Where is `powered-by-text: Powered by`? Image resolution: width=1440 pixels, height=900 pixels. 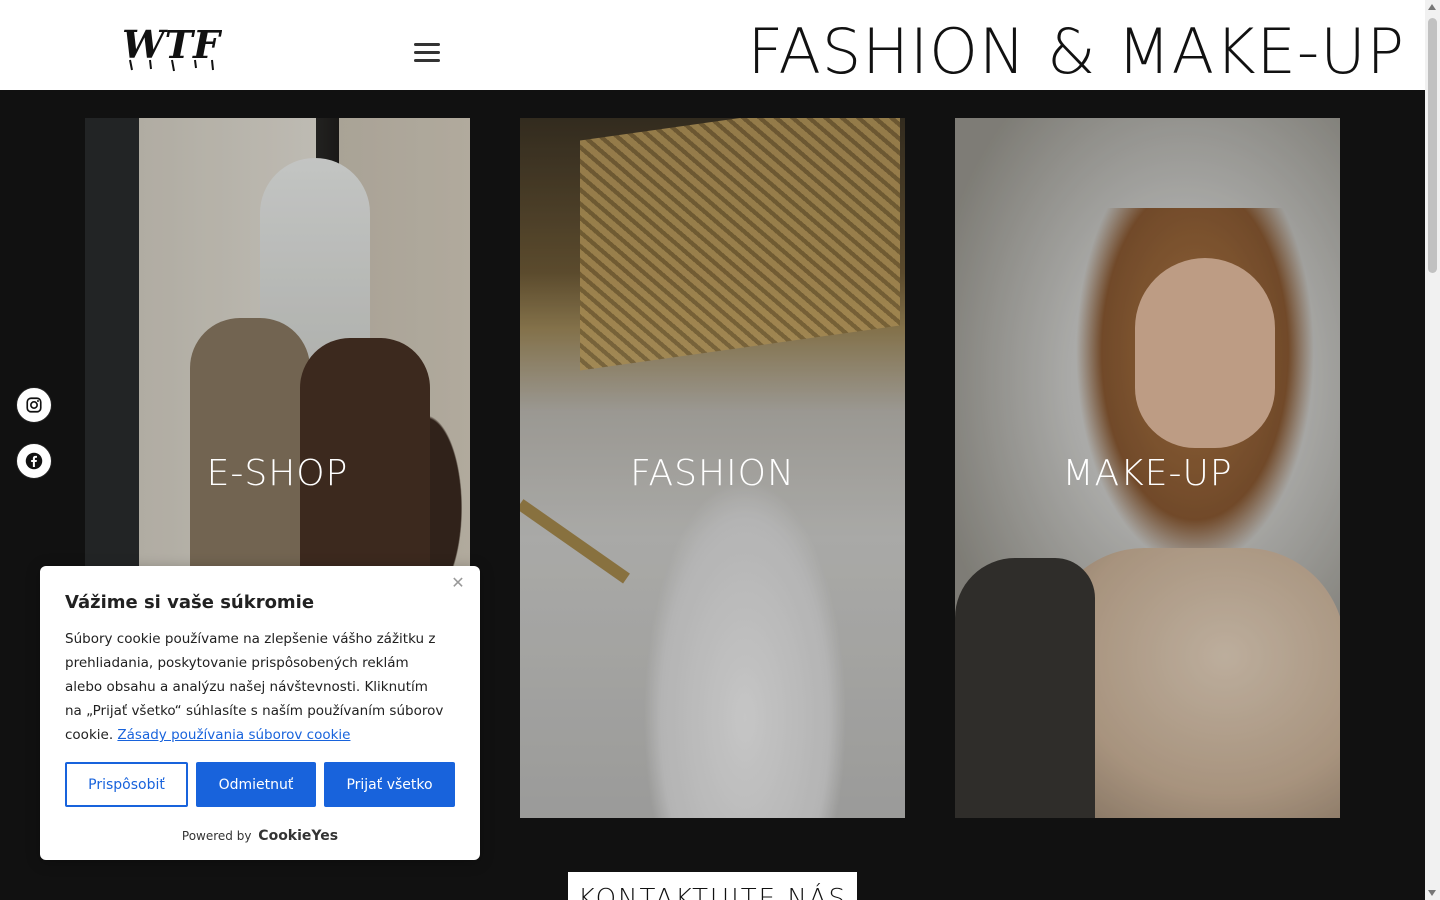 powered-by-text: Powered by is located at coordinates (216, 836).